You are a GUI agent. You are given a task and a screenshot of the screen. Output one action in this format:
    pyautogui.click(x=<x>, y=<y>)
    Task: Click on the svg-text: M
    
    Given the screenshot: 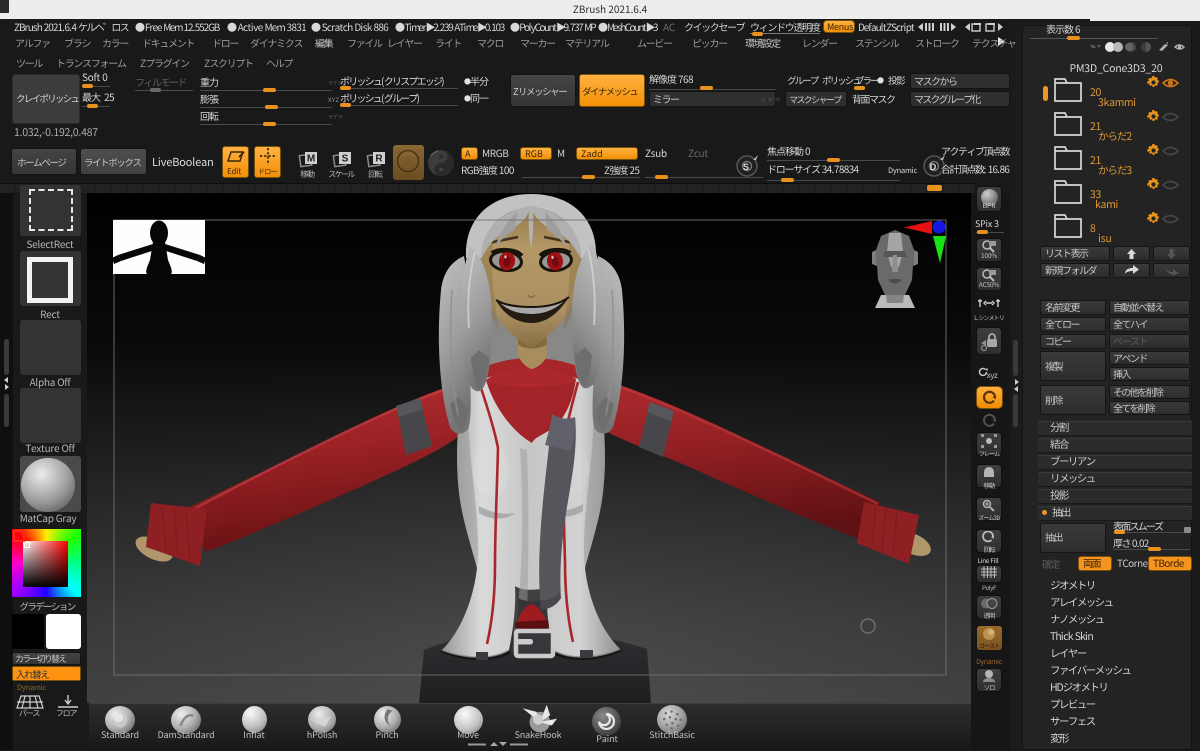 What is the action you would take?
    pyautogui.click(x=311, y=159)
    